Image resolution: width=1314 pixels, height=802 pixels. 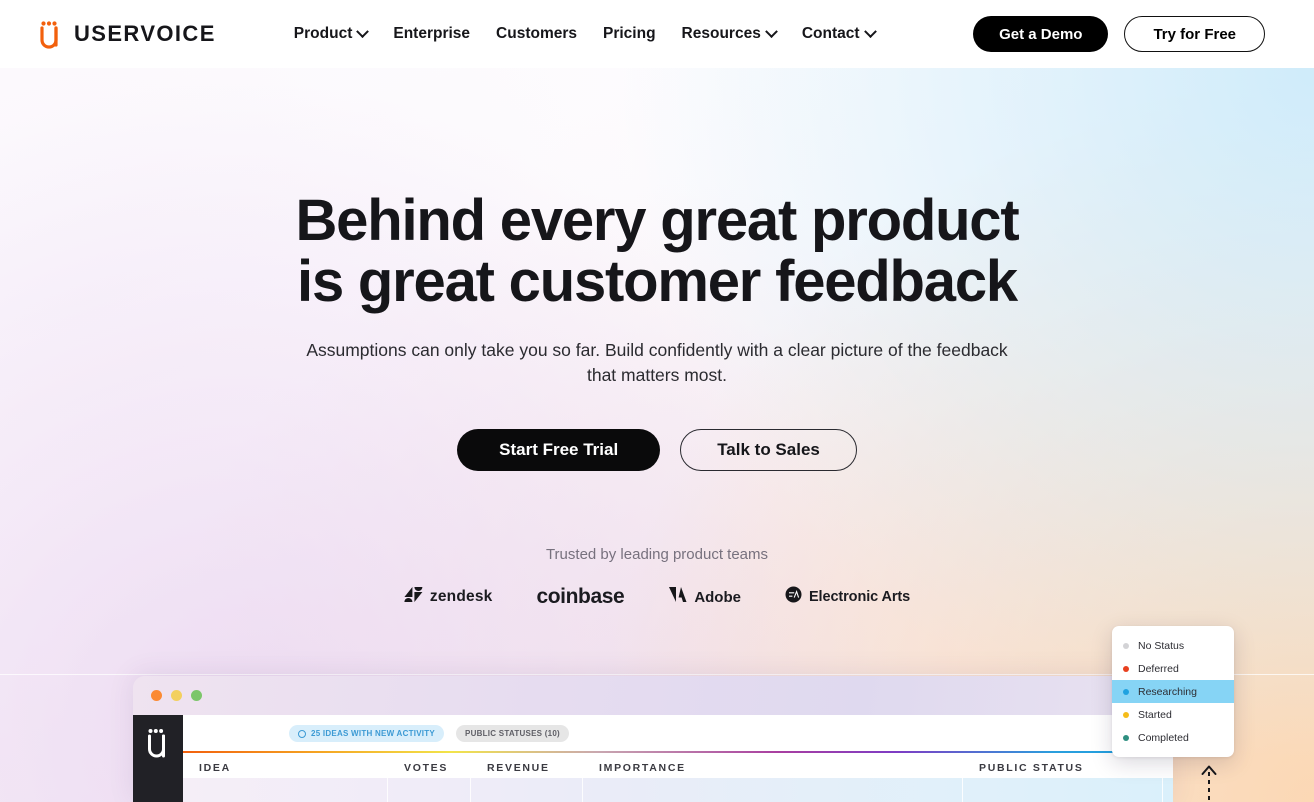 I want to click on column-header-revenue: REVENUE, so click(x=527, y=768).